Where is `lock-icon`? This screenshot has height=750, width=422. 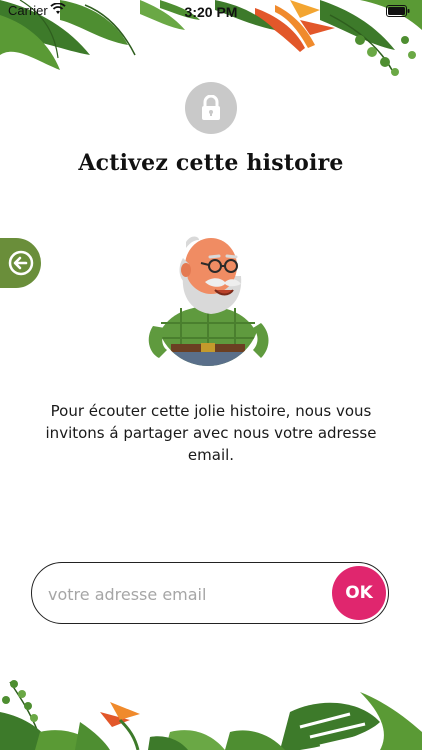
lock-icon is located at coordinates (211, 107).